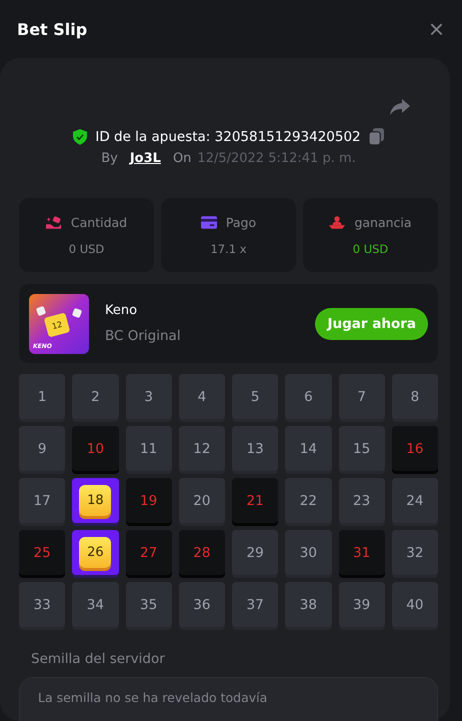 The height and width of the screenshot is (721, 462). I want to click on keno-tile: 39, so click(361, 604).